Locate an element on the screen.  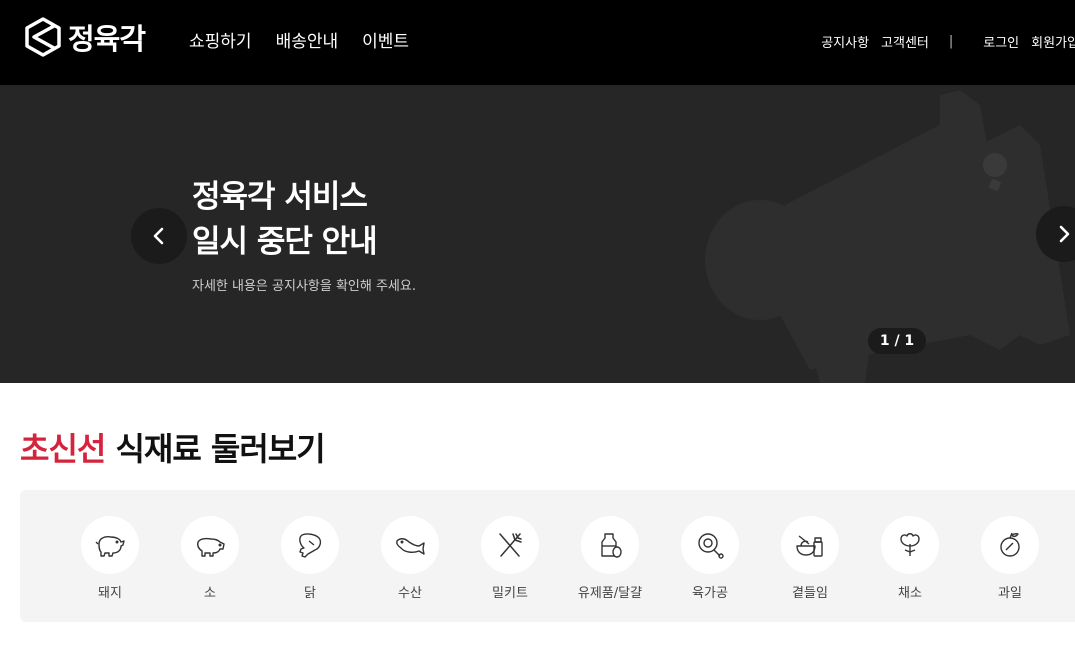
side-dish-icon is located at coordinates (810, 545).